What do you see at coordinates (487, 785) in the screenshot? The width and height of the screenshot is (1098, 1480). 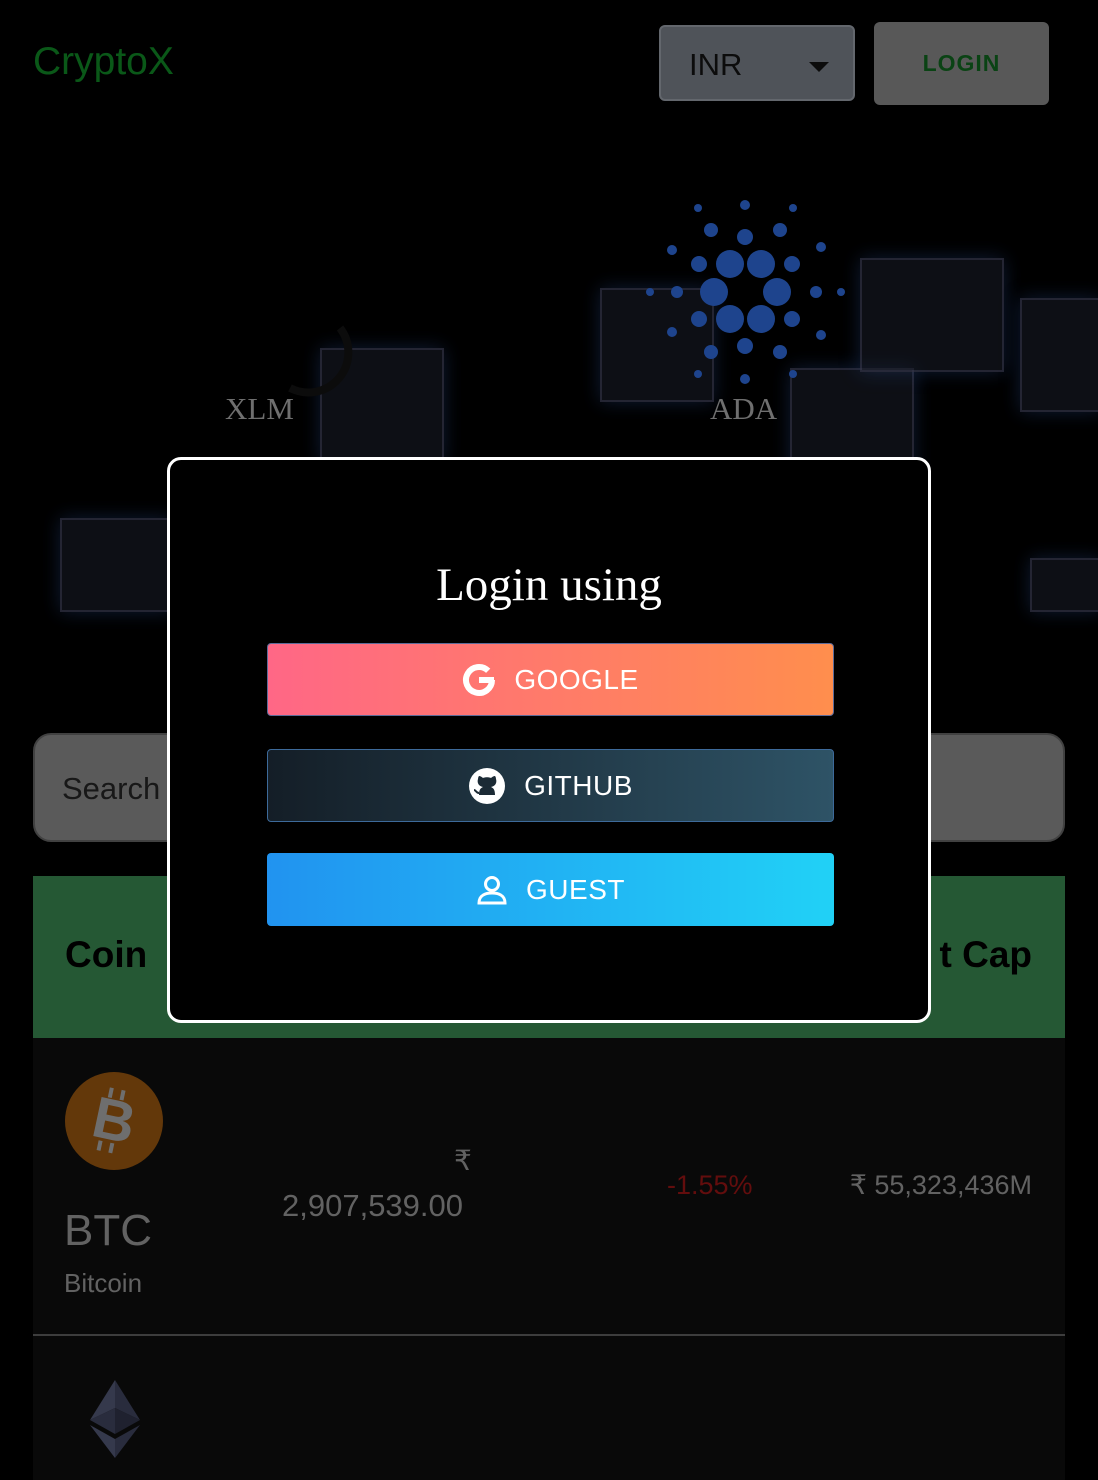 I see `github-icon` at bounding box center [487, 785].